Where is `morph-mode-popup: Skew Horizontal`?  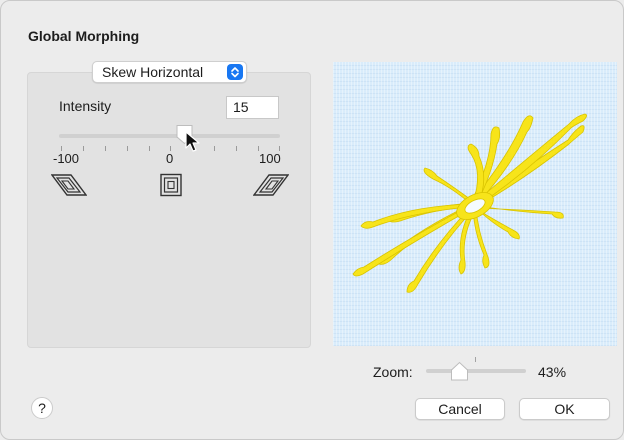
morph-mode-popup: Skew Horizontal is located at coordinates (169, 72).